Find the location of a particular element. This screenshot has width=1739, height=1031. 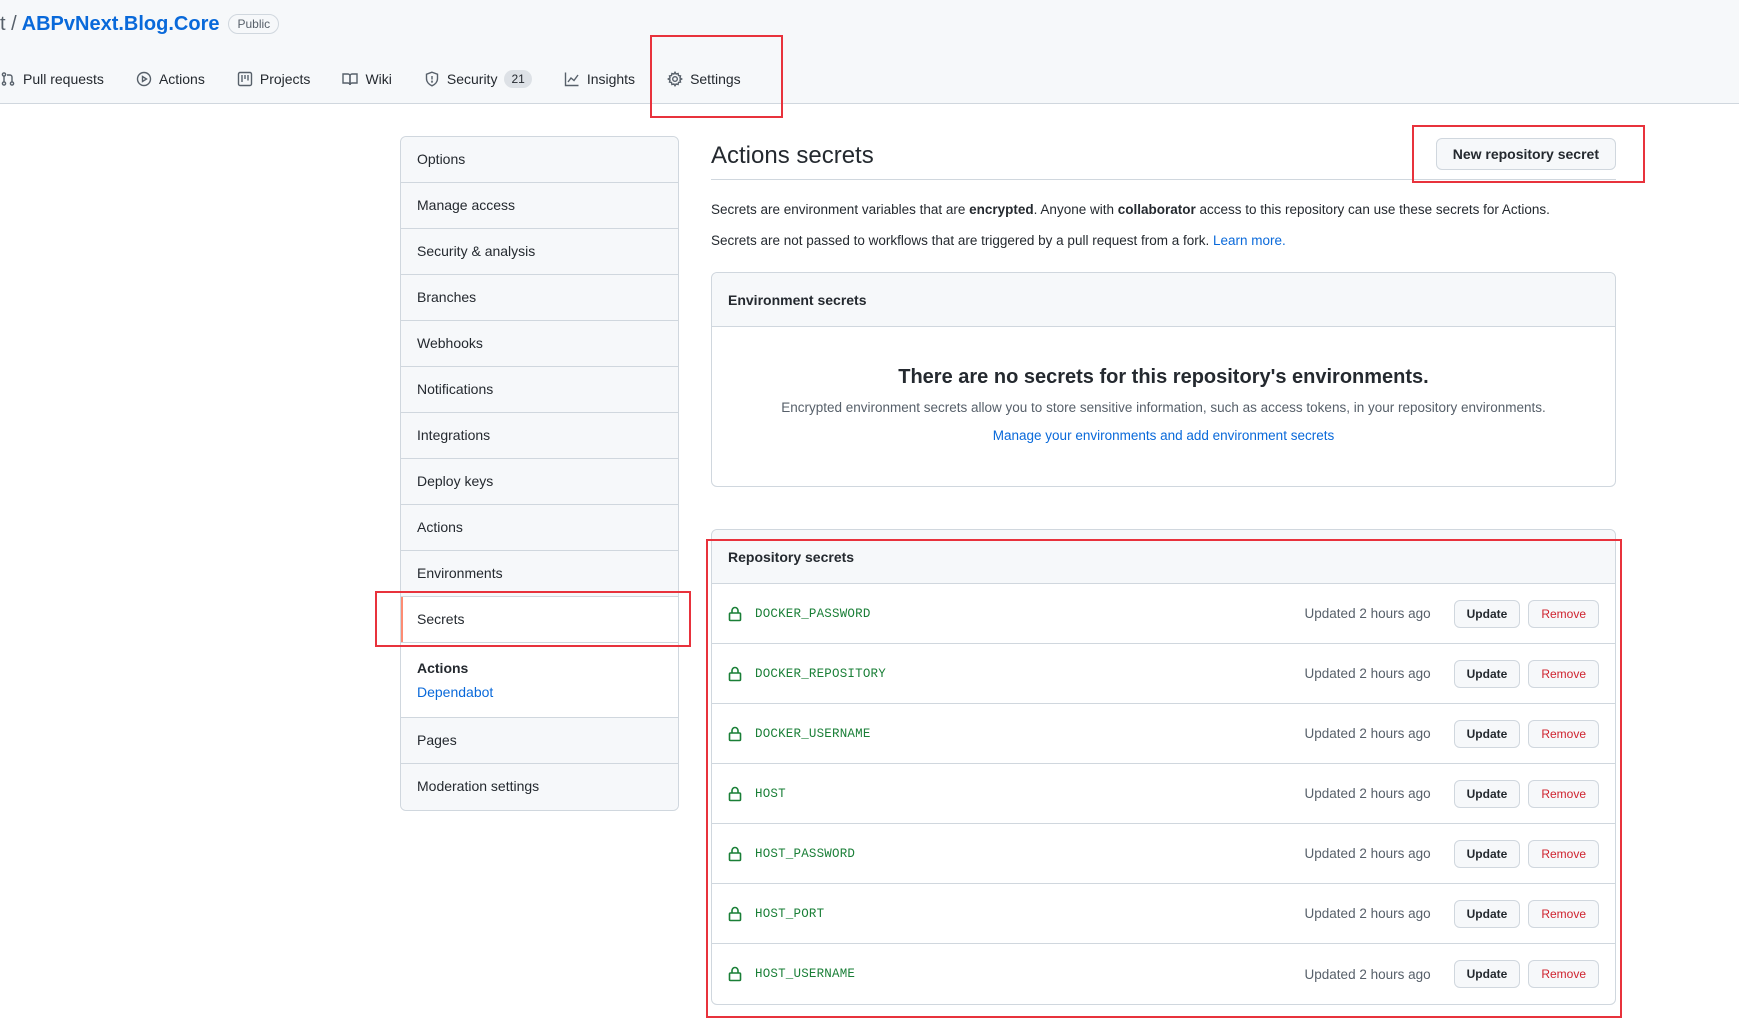

repository-secrets-header: Repository secrets is located at coordinates (1163, 557).